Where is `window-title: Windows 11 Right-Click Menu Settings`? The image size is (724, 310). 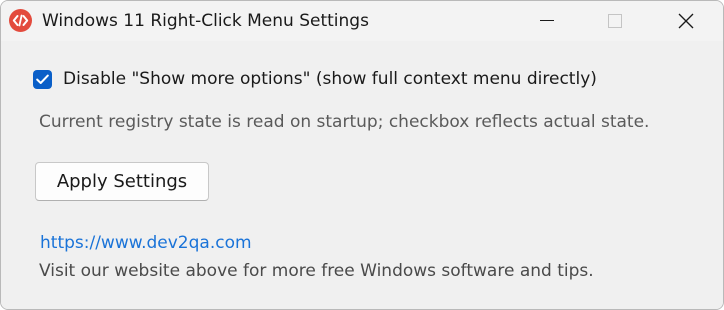 window-title: Windows 11 Right-Click Menu Settings is located at coordinates (205, 21).